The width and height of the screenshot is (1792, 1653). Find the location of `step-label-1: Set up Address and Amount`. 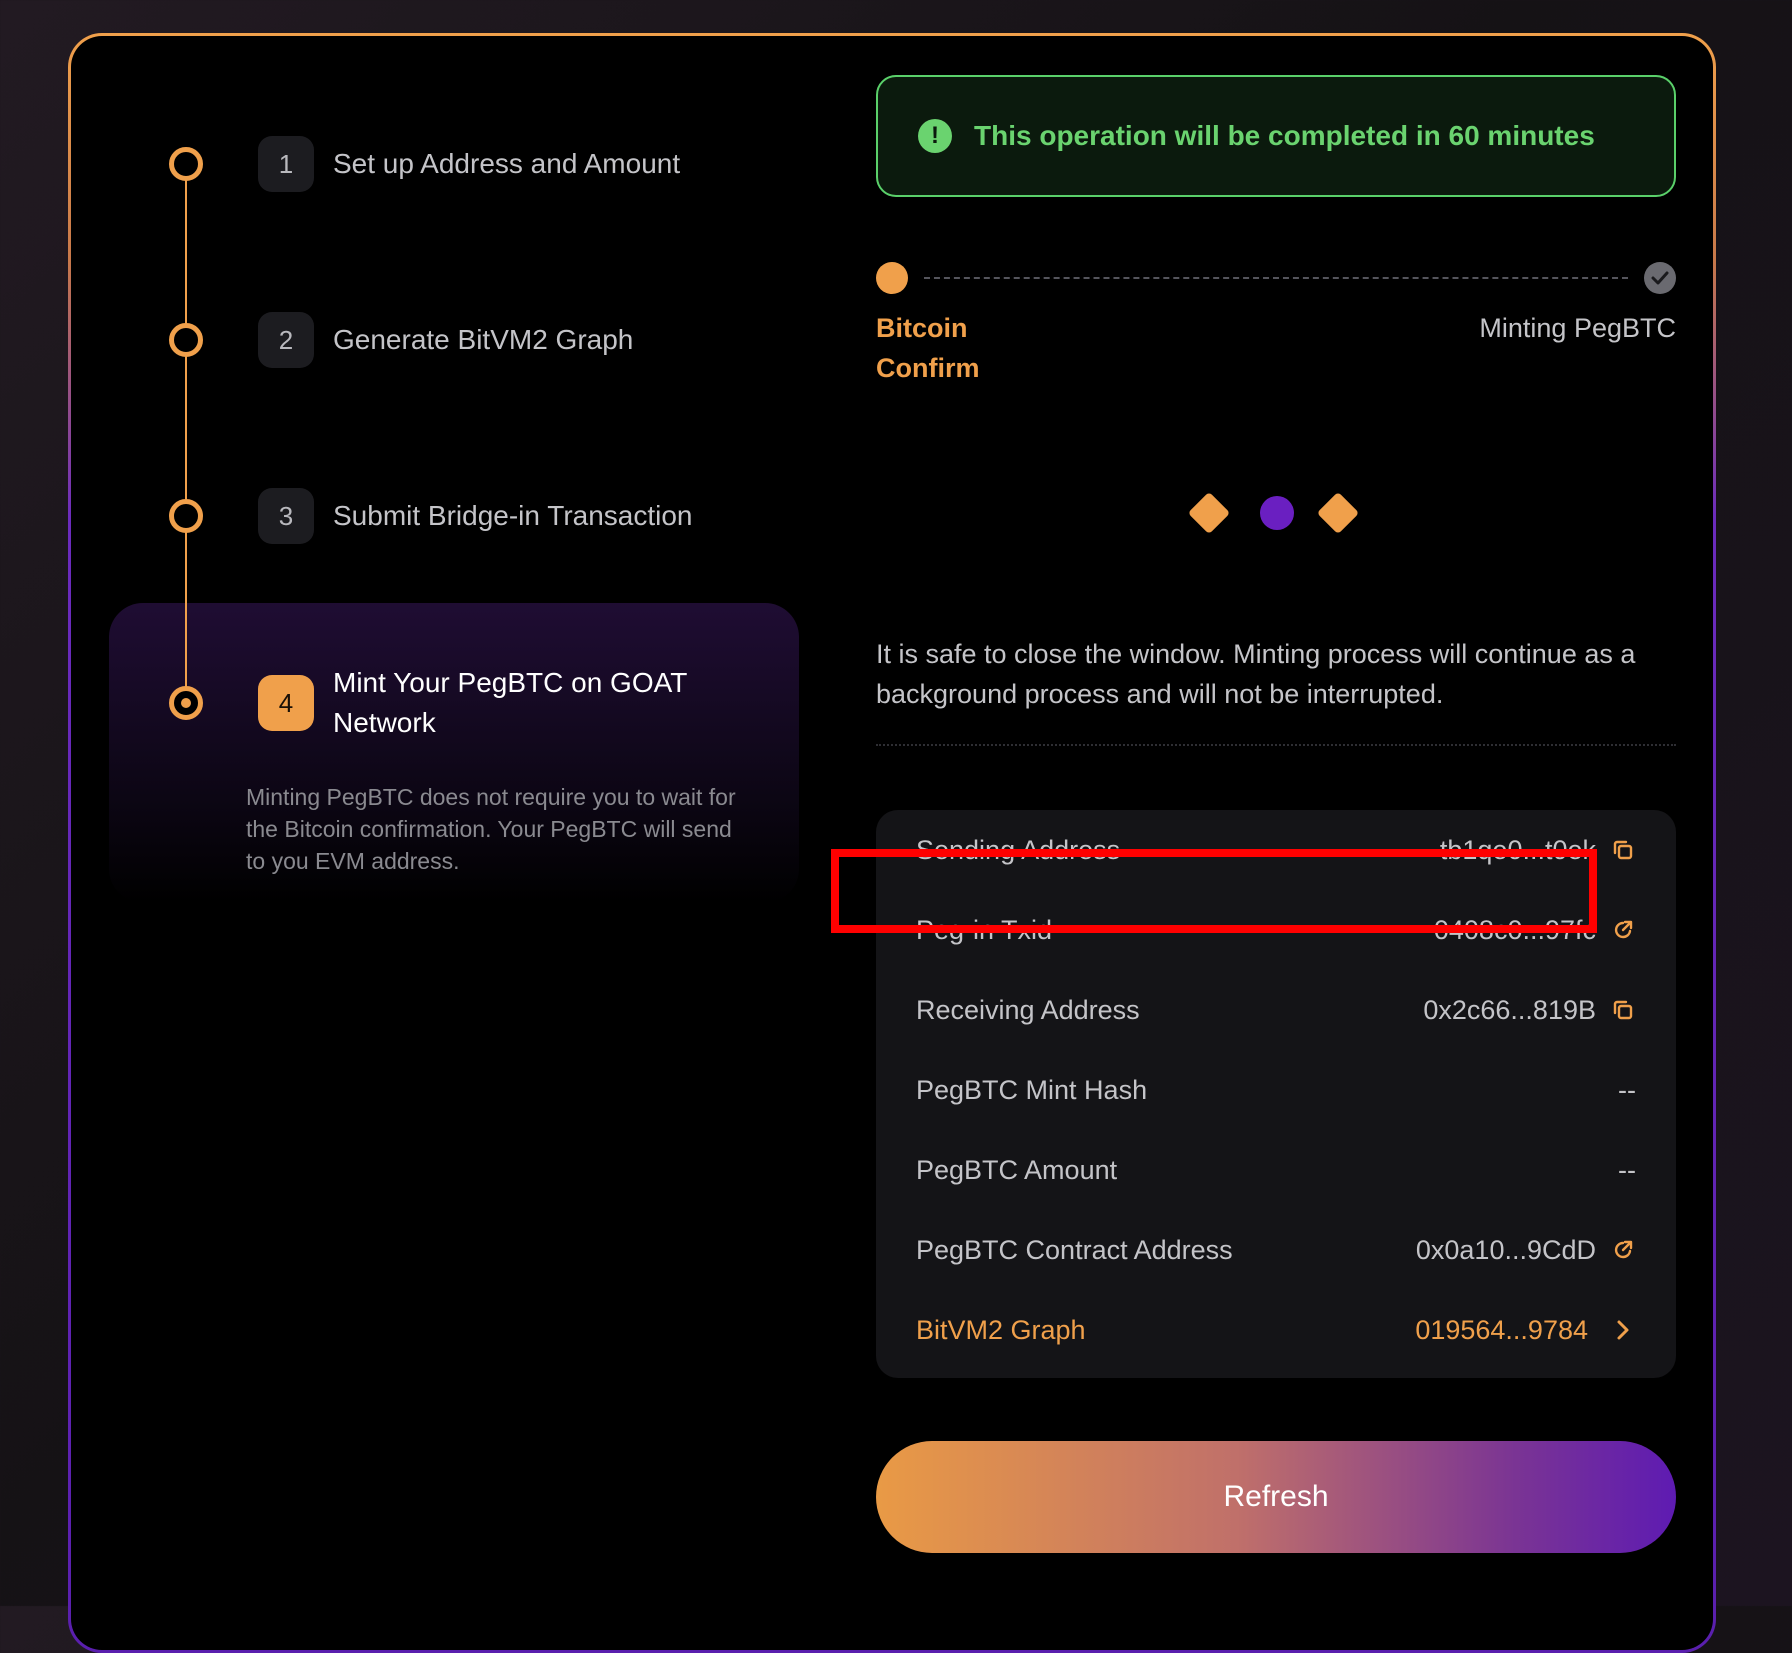

step-label-1: Set up Address and Amount is located at coordinates (507, 163).